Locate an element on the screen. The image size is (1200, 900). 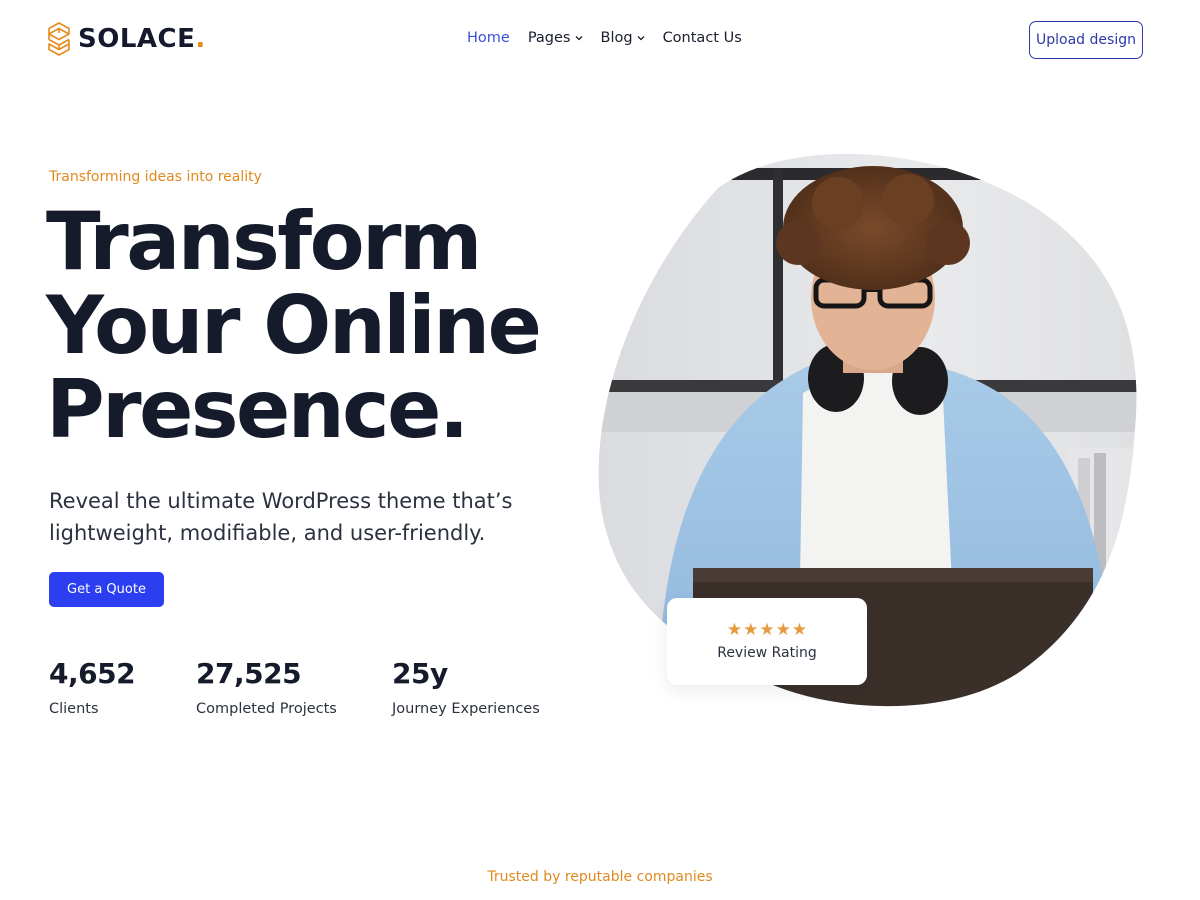
nav-item-label: Blog is located at coordinates (616, 38).